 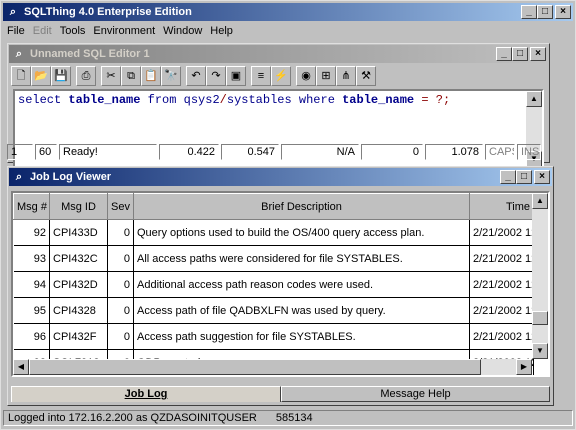 What do you see at coordinates (182, 31) in the screenshot?
I see `menu-window: Window` at bounding box center [182, 31].